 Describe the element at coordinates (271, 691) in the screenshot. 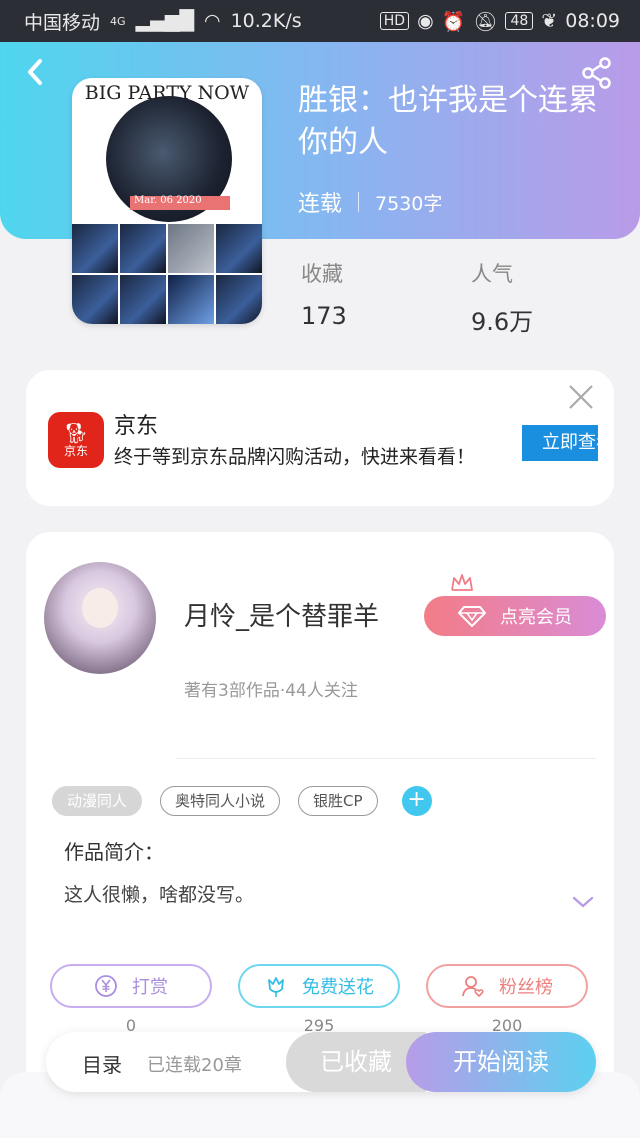

I see `author-stats: 著有3部作品·44人关注` at that location.